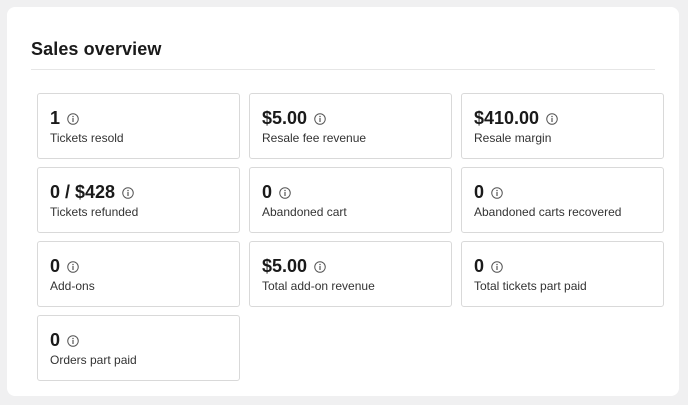  Describe the element at coordinates (562, 126) in the screenshot. I see `stat-resale-margin: $410.00 Resale margin` at that location.